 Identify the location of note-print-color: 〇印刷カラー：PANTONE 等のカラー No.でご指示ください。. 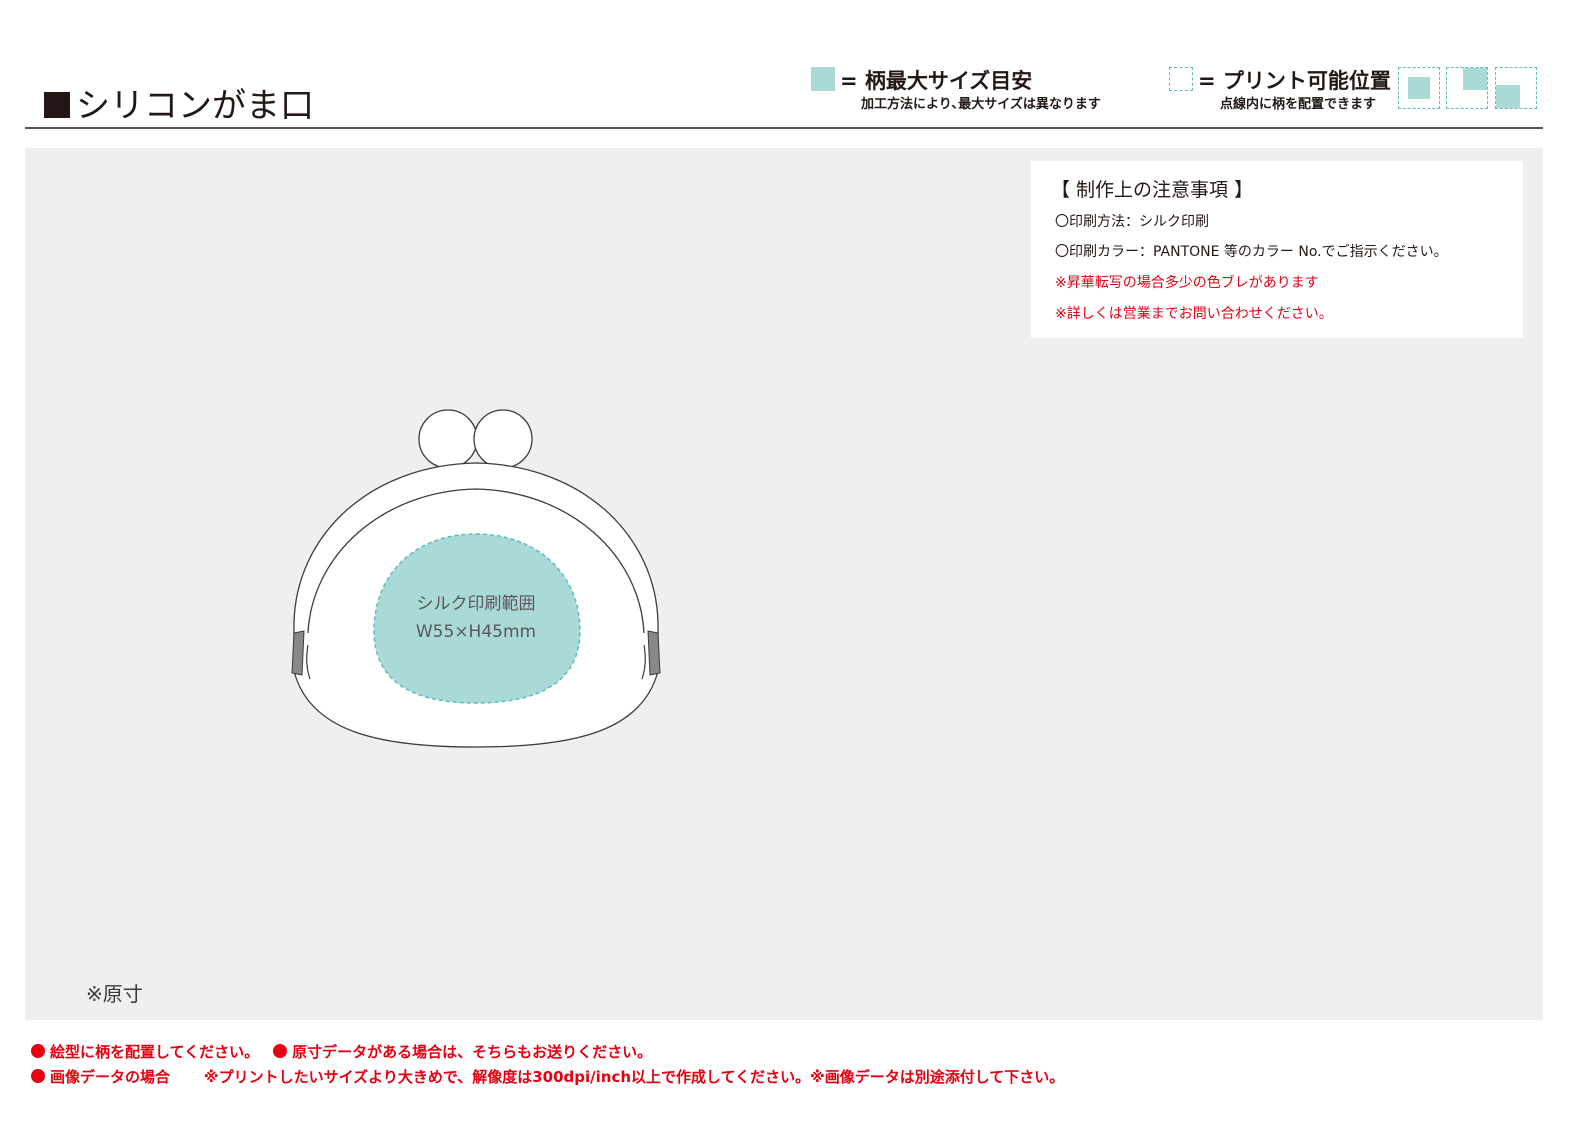
(1251, 252).